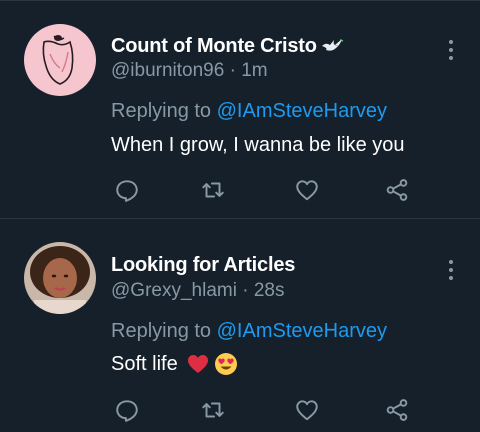 The height and width of the screenshot is (432, 480). Describe the element at coordinates (254, 70) in the screenshot. I see `timestamp: 1m` at that location.